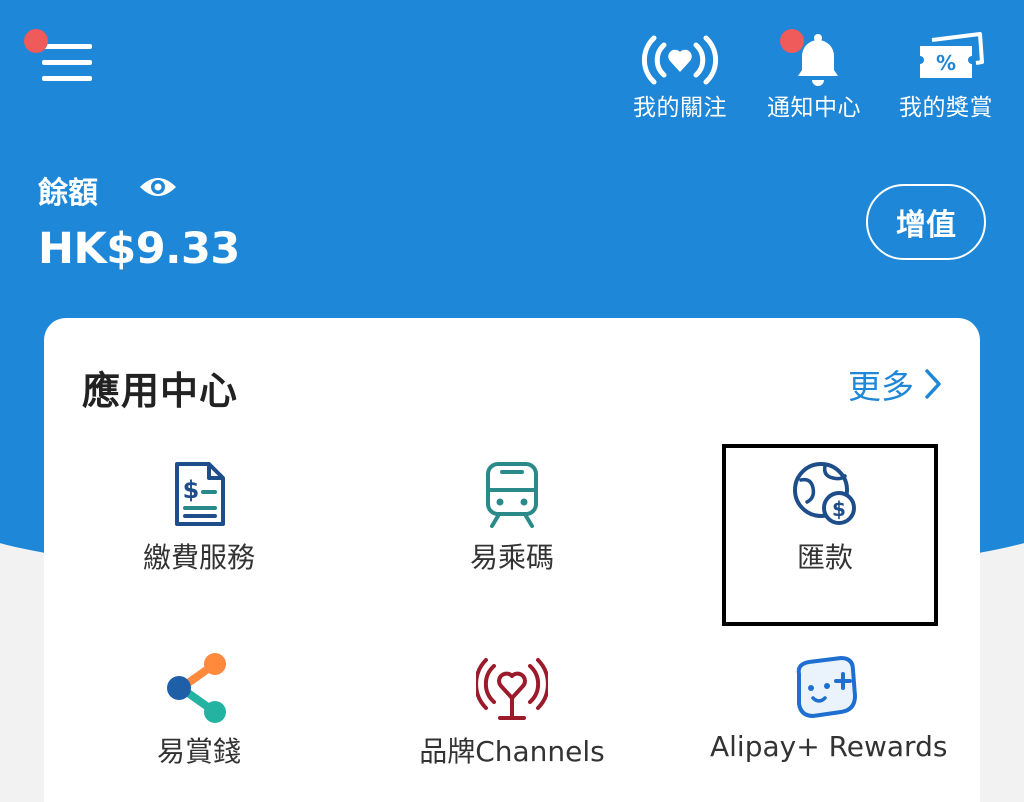 The image size is (1024, 802). Describe the element at coordinates (830, 535) in the screenshot. I see `selection-highlight` at that location.